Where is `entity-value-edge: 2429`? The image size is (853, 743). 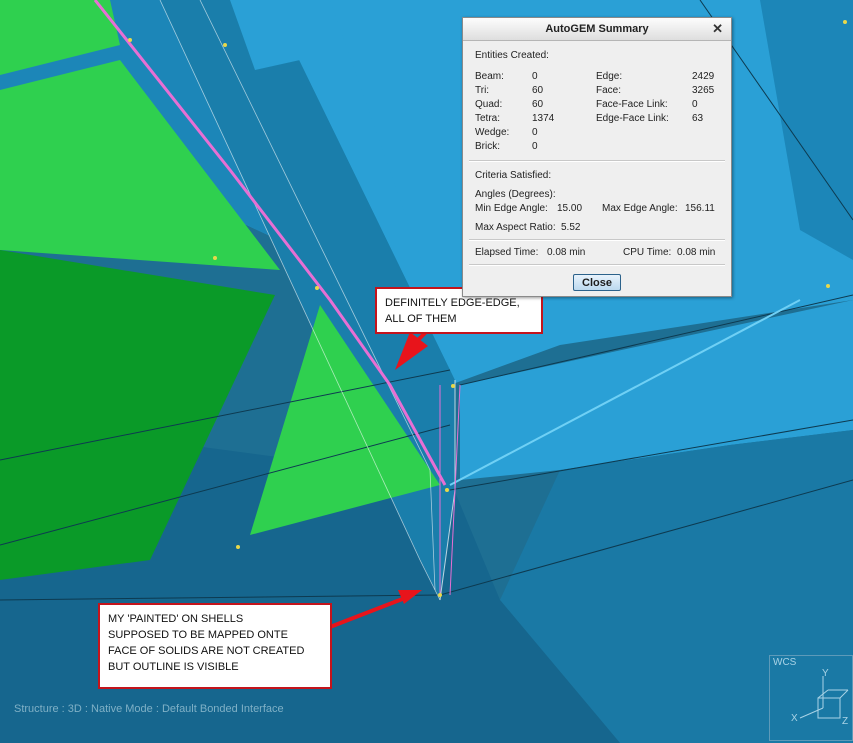
entity-value-edge: 2429 is located at coordinates (703, 76).